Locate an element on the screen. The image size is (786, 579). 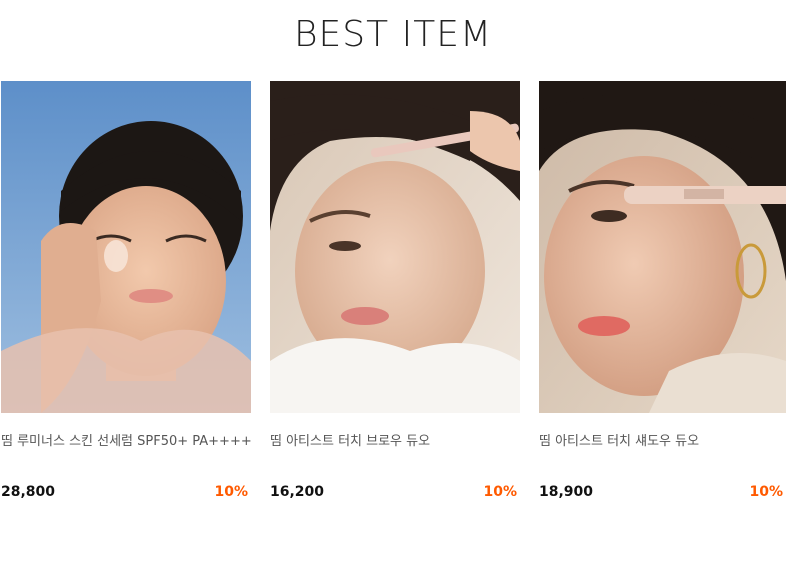
product-price: 16,200 is located at coordinates (297, 492).